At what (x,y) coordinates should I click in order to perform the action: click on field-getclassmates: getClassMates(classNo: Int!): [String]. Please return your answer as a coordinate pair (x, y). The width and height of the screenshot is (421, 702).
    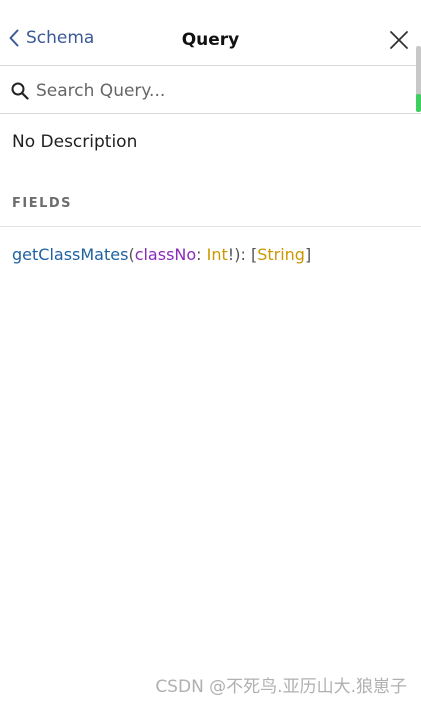
    Looking at the image, I should click on (161, 254).